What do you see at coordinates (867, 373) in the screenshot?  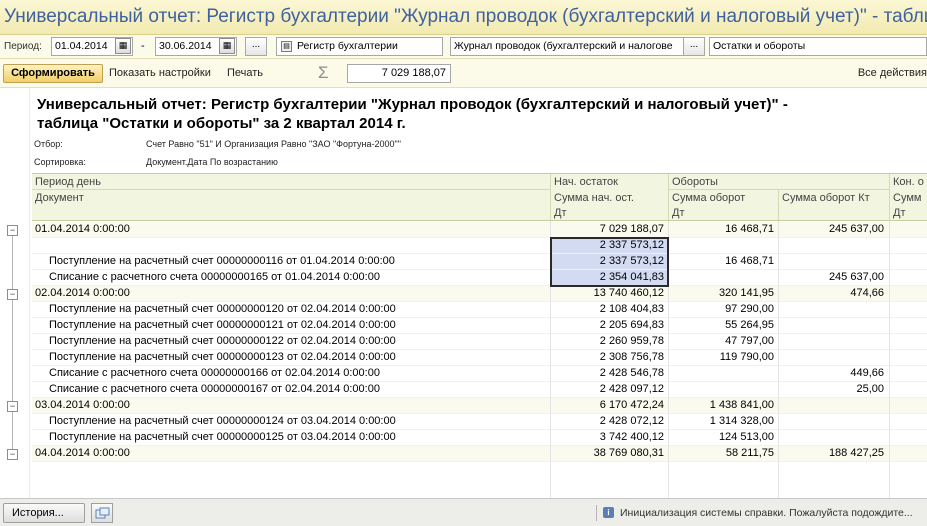 I see `row-turnover-kt: 449,66` at bounding box center [867, 373].